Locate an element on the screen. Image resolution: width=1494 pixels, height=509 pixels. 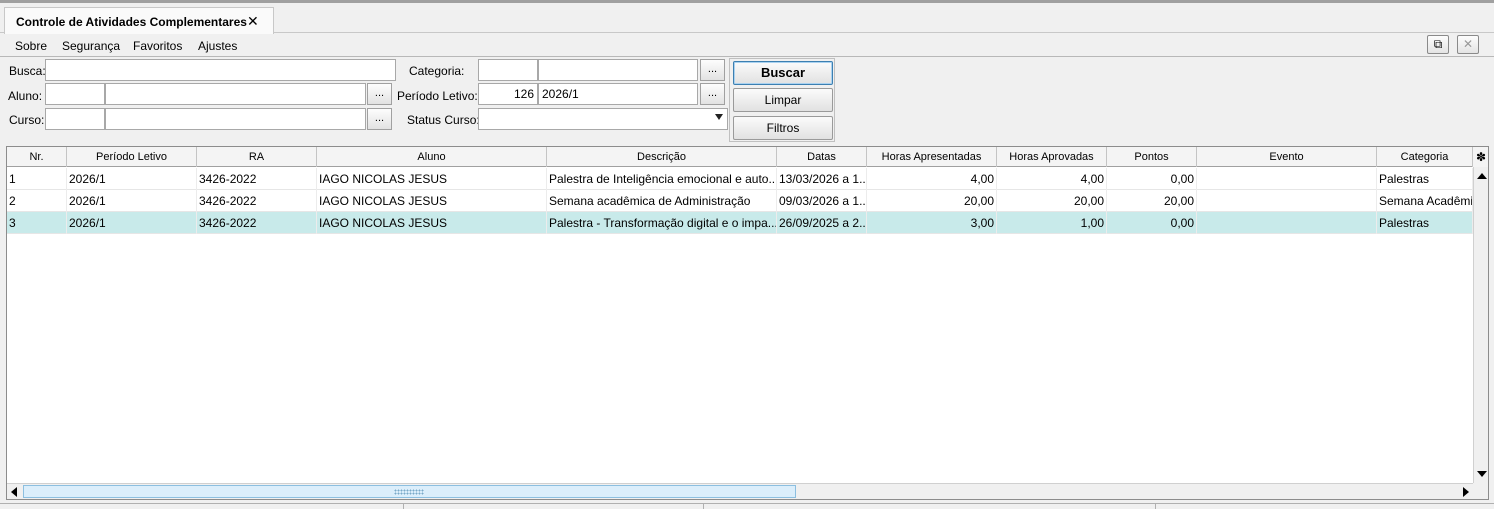
scroll-right-icon is located at coordinates (1466, 492).